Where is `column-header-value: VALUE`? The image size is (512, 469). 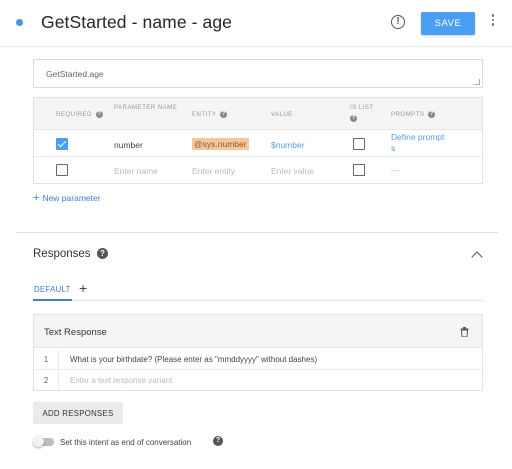
column-header-value: VALUE is located at coordinates (282, 114).